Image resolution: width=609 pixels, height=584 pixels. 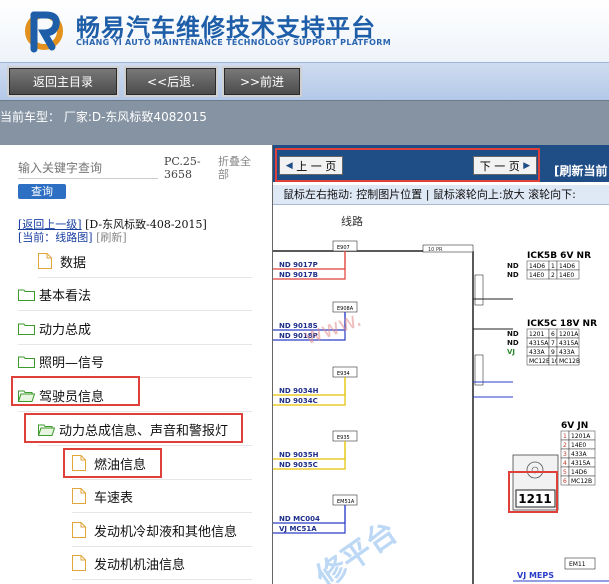 What do you see at coordinates (42, 191) in the screenshot?
I see `search-button: 查询` at bounding box center [42, 191].